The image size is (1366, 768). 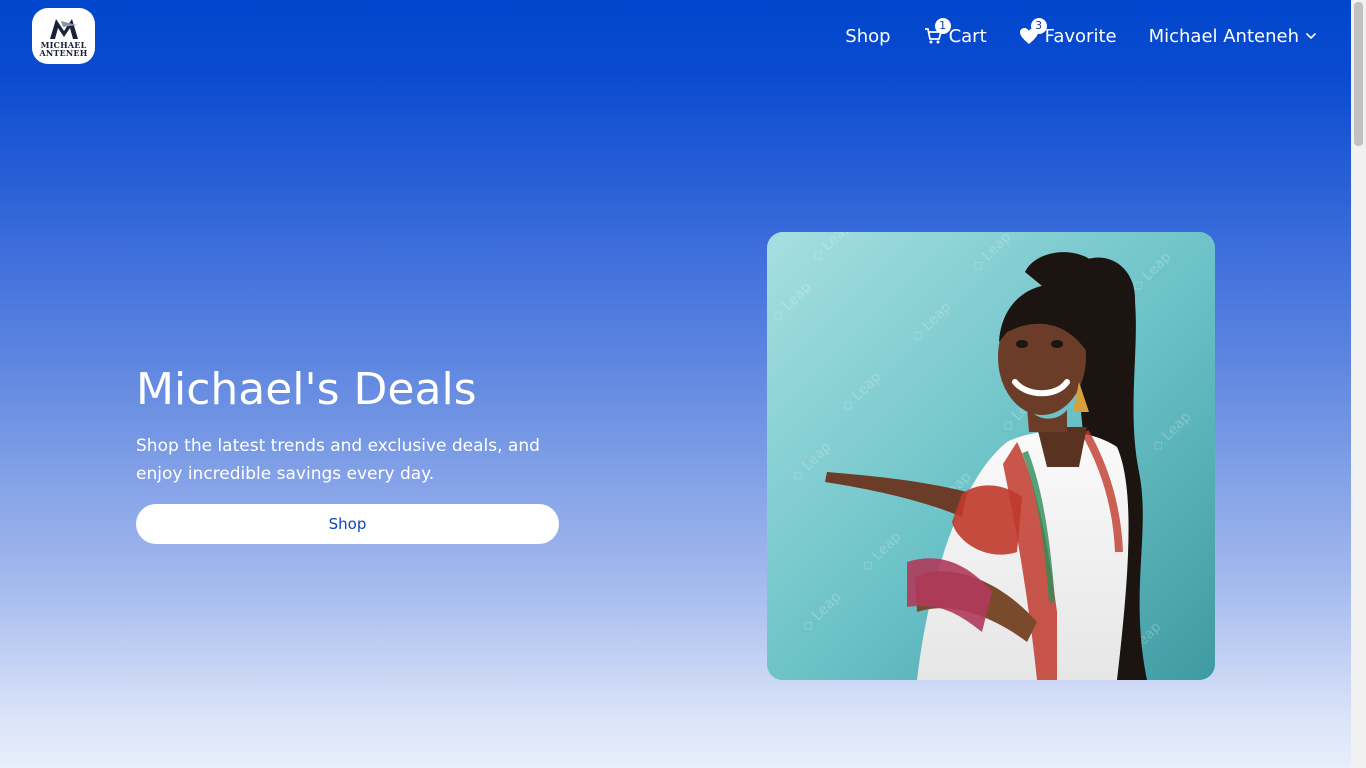 I want to click on page-scrollbar, so click(x=1358, y=384).